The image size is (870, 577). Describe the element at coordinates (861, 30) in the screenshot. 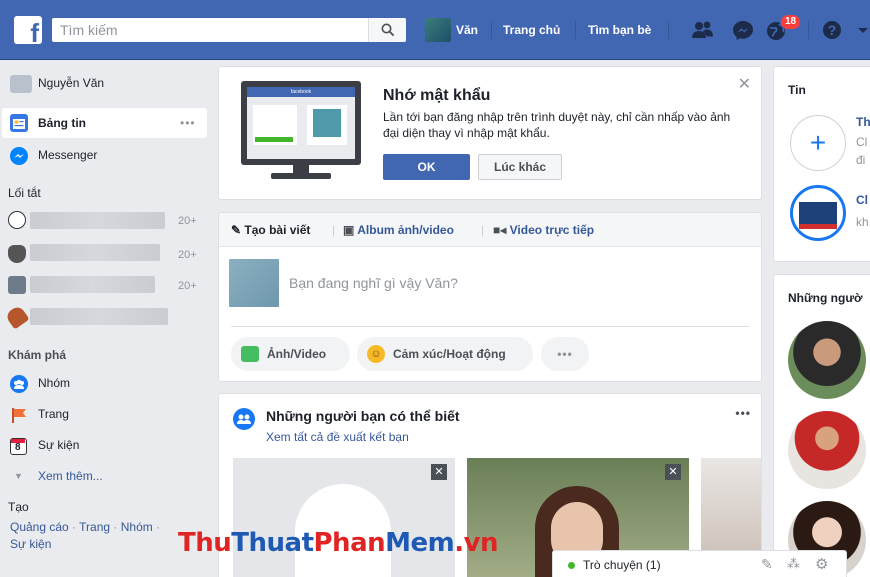

I see `account-menu-icon` at that location.